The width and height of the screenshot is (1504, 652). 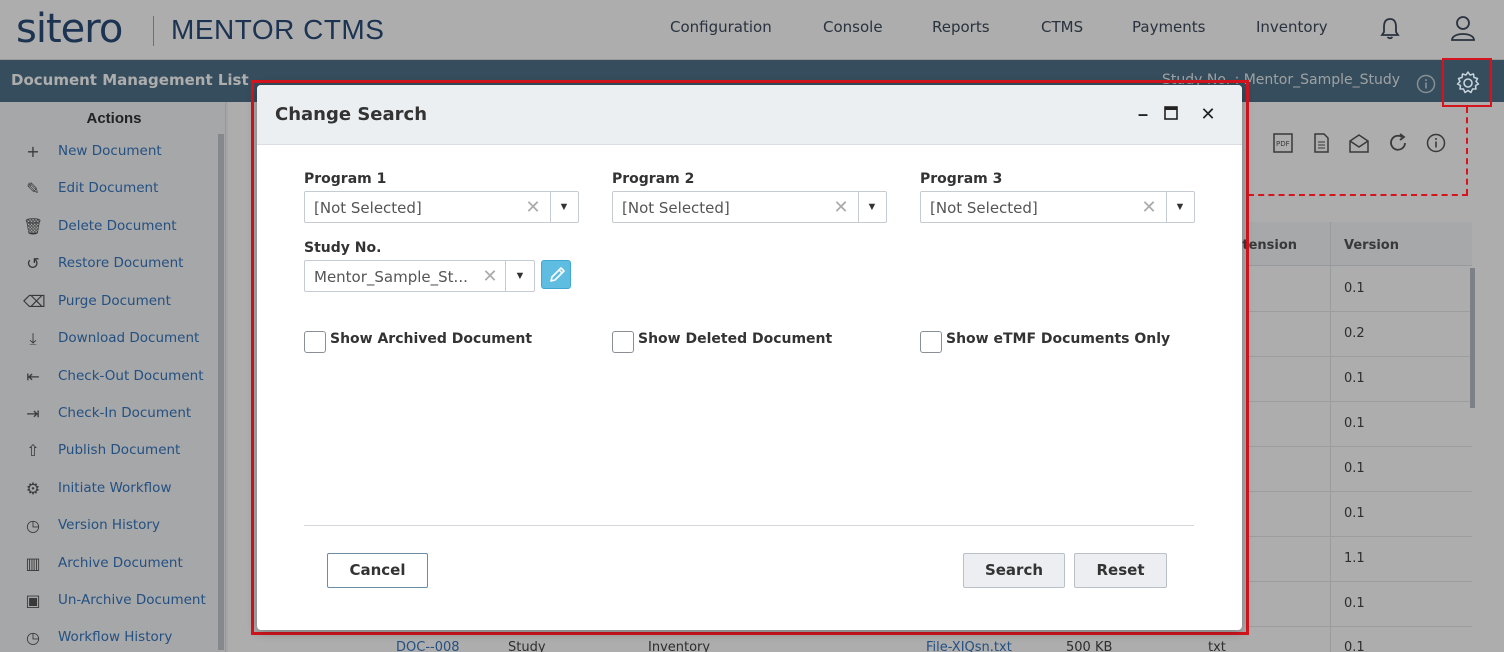 I want to click on dialog-divider, so click(x=749, y=525).